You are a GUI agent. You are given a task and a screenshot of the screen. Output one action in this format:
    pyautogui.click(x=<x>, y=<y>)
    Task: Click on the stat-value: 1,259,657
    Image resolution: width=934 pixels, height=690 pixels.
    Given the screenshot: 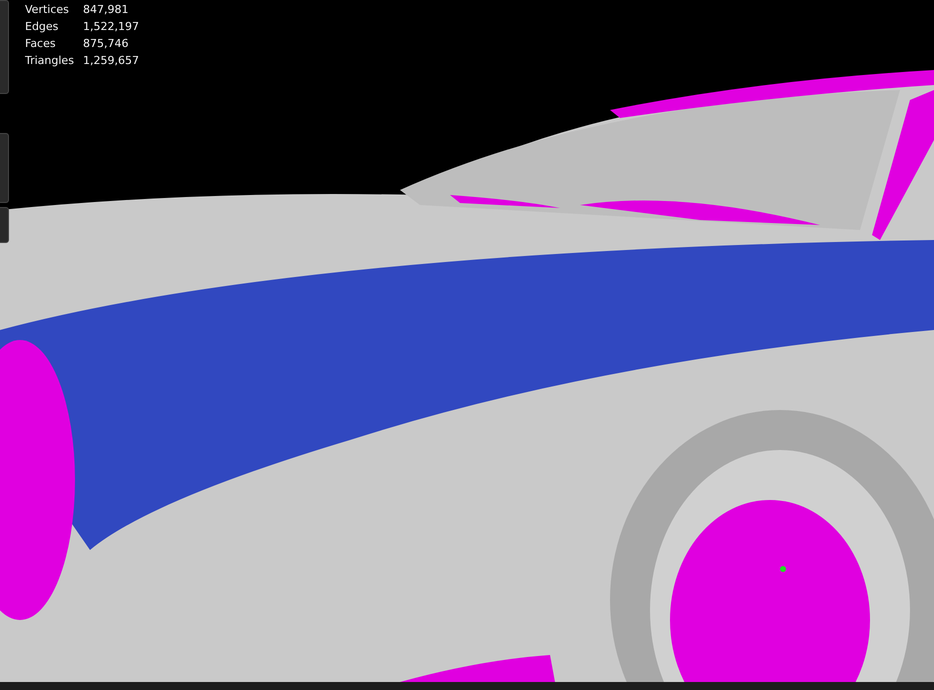 What is the action you would take?
    pyautogui.click(x=111, y=61)
    